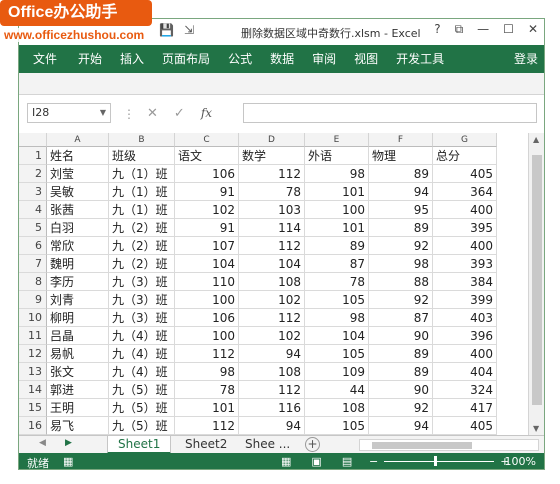 The image size is (560, 484). I want to click on table-cell: 44, so click(337, 390).